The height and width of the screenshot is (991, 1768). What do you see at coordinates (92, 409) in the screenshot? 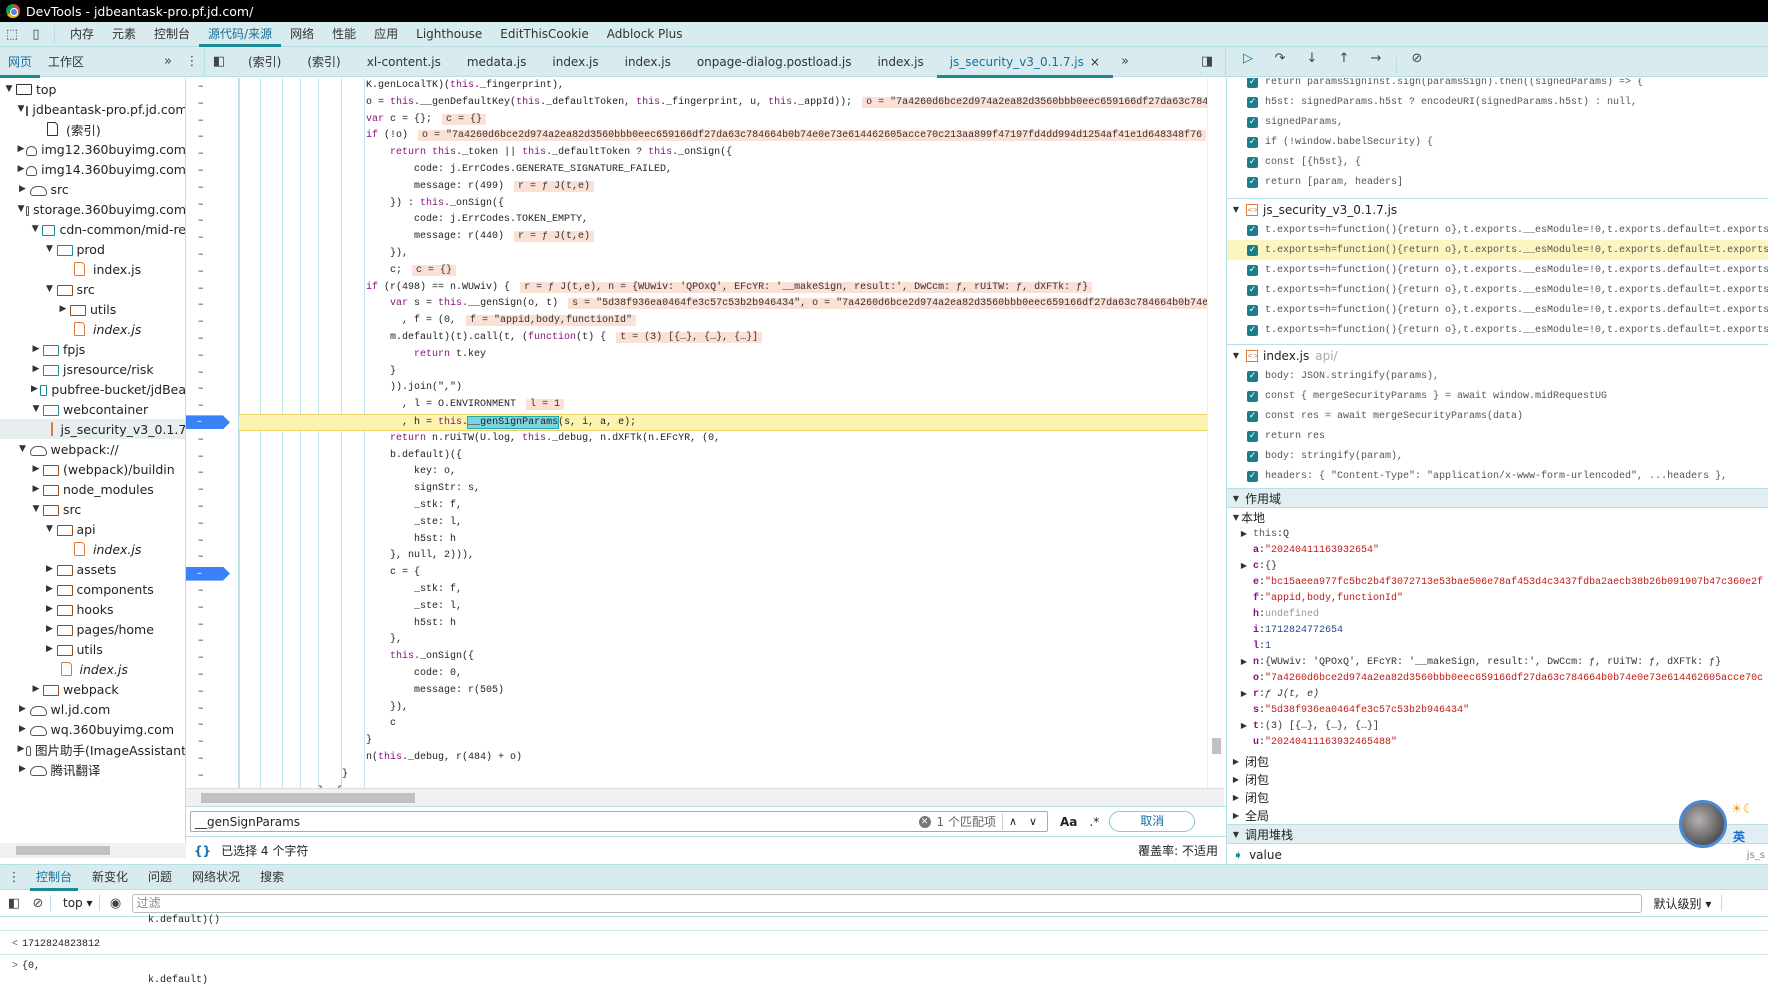
I see `tree-item: ▼ webcontainer` at bounding box center [92, 409].